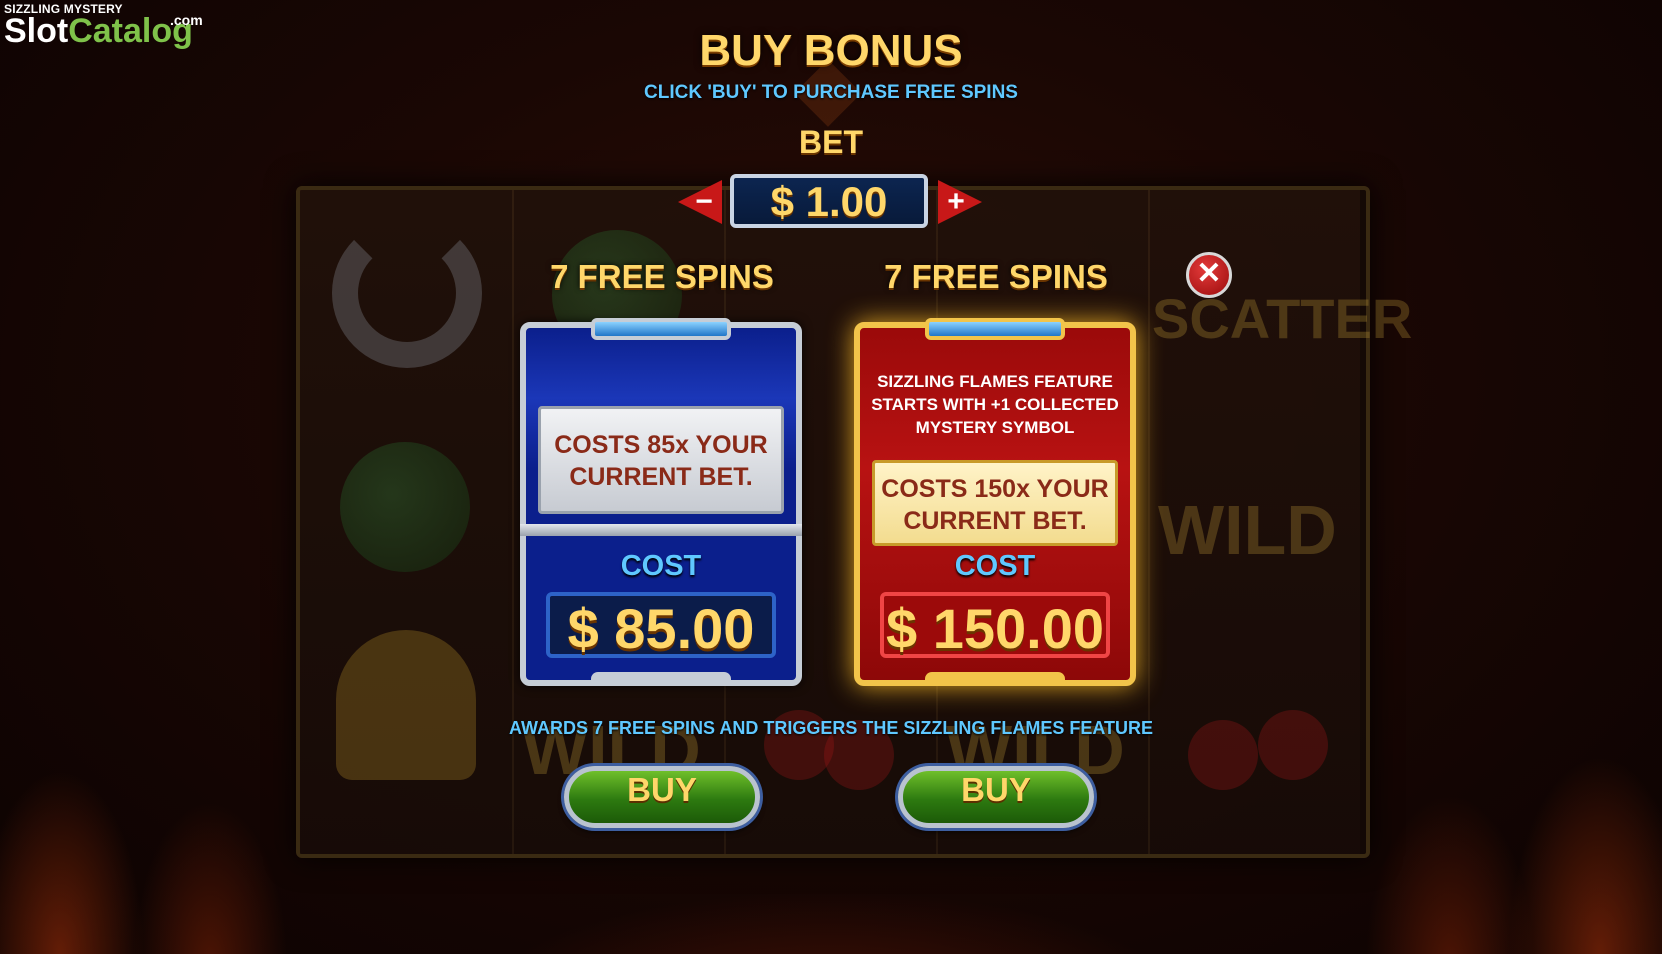  What do you see at coordinates (661, 626) in the screenshot?
I see `option-1-price: $ 85.00` at bounding box center [661, 626].